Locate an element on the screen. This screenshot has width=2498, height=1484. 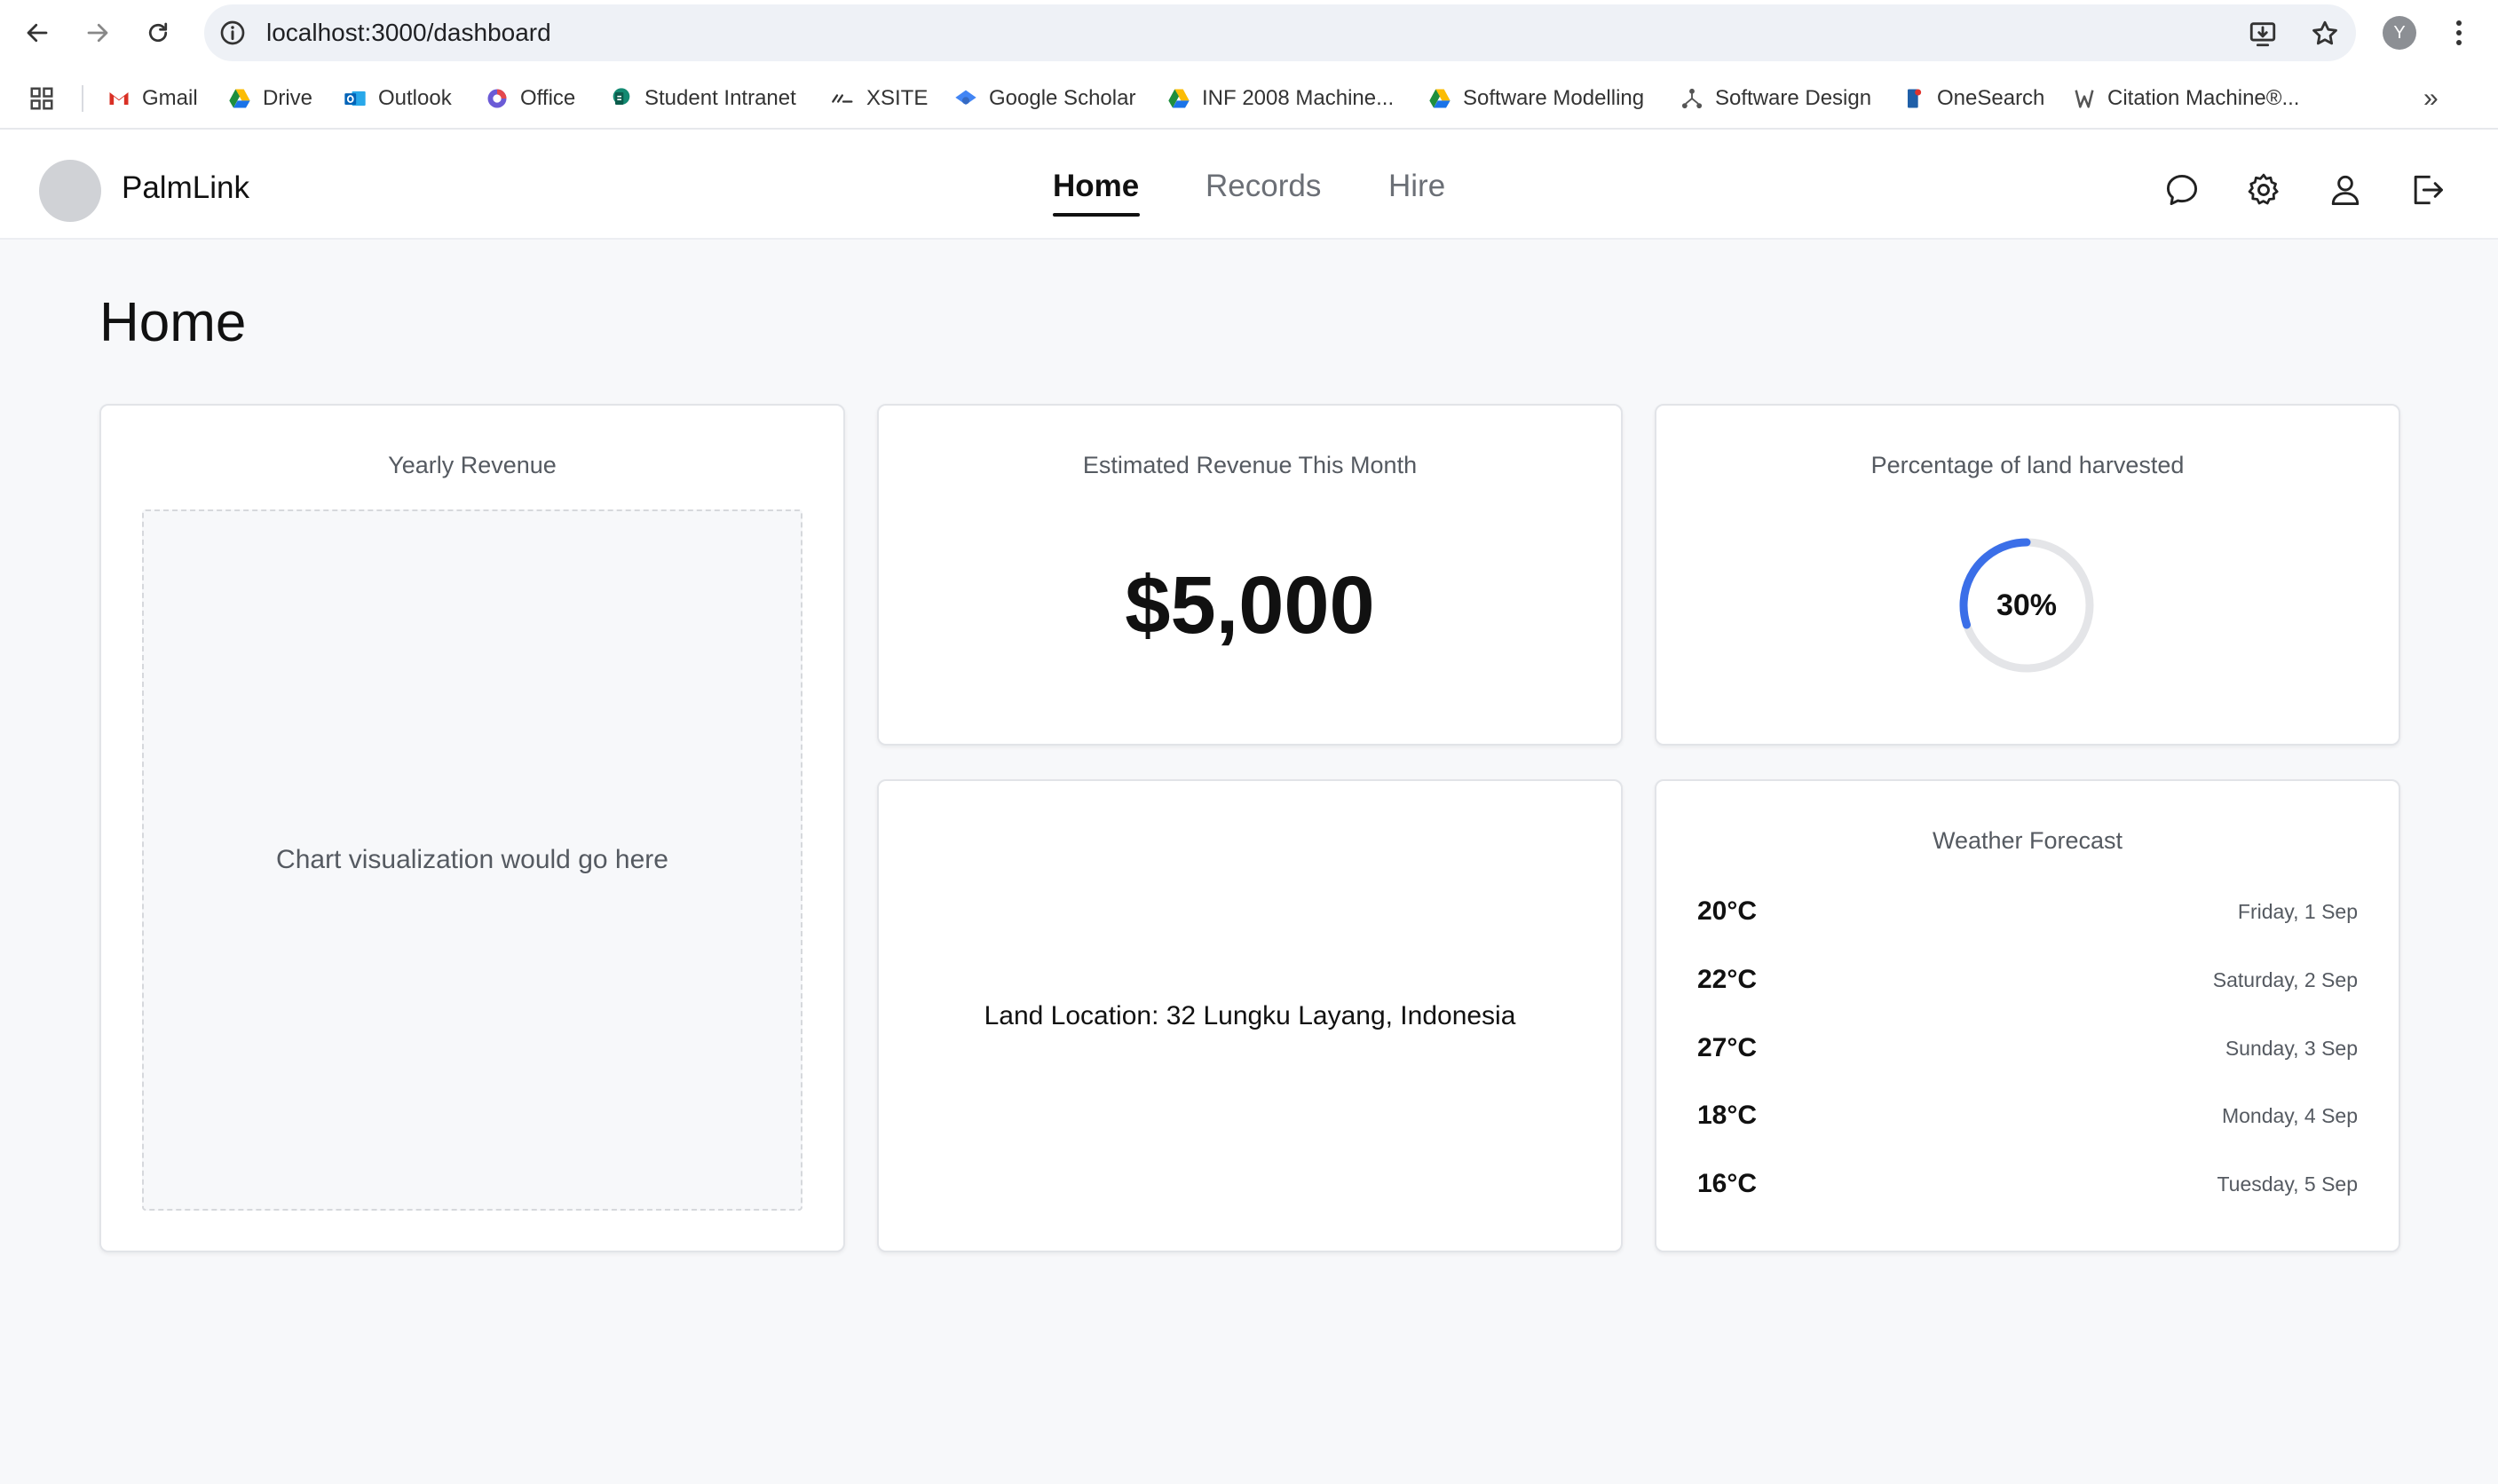
browser-toolbar: localhost:3000/dashboard Y is located at coordinates (1249, 33).